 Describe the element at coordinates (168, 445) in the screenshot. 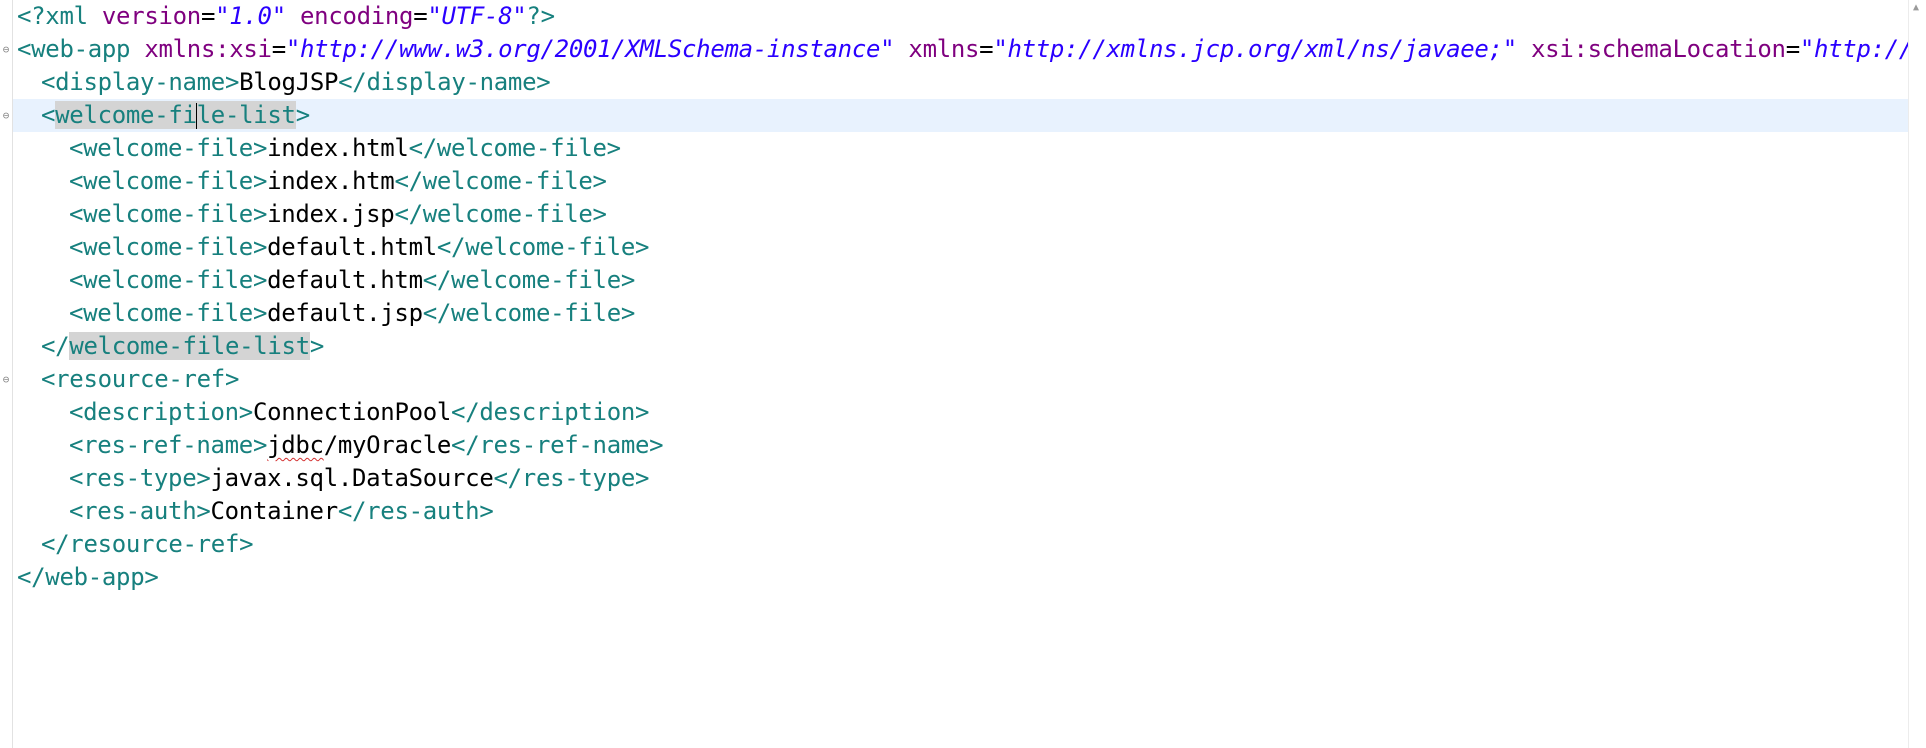

I see `xml-tag-token: <res-ref-name>` at that location.